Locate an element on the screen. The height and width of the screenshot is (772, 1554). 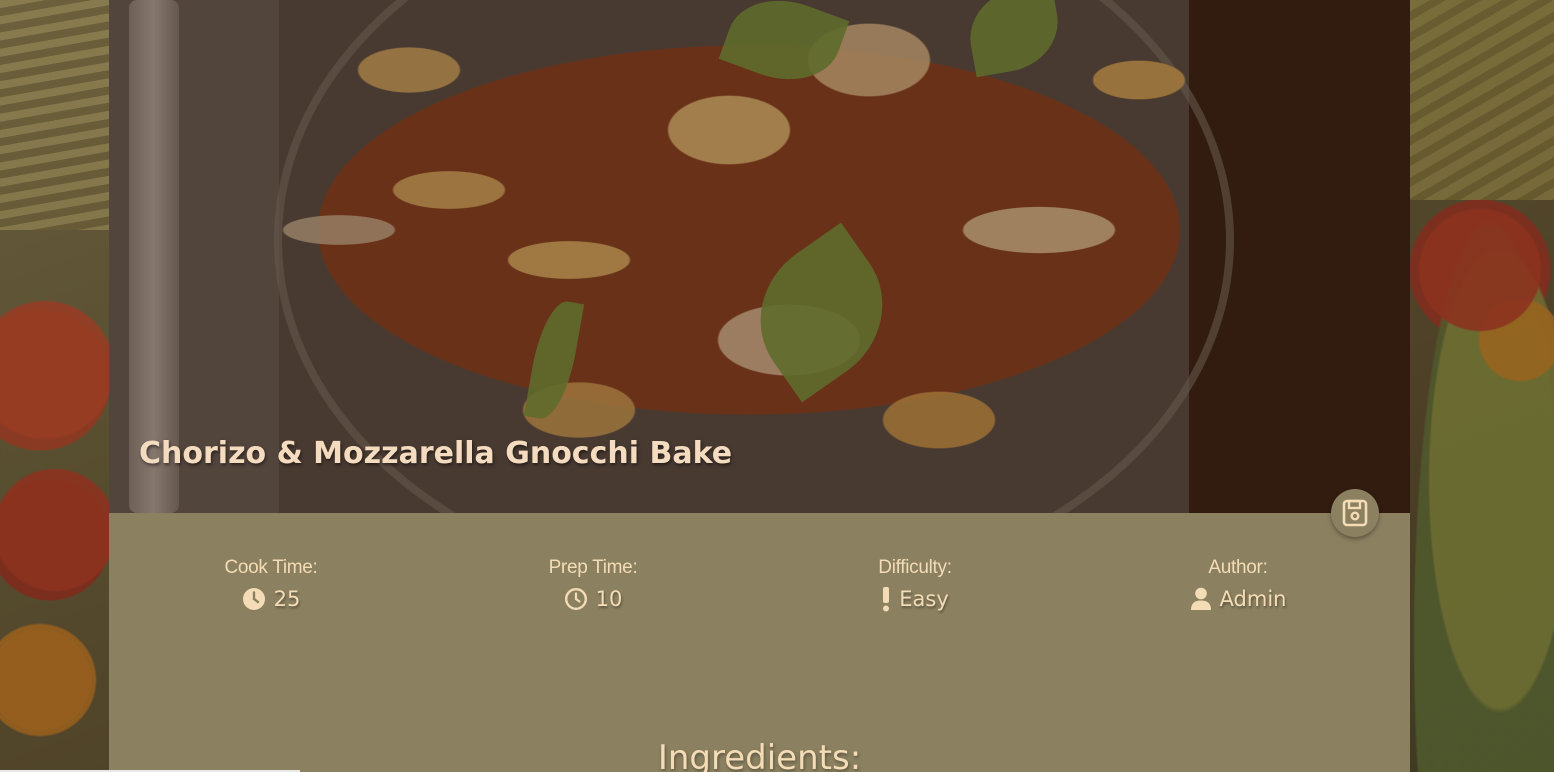
prep-time-label: Prep Time: is located at coordinates (593, 567).